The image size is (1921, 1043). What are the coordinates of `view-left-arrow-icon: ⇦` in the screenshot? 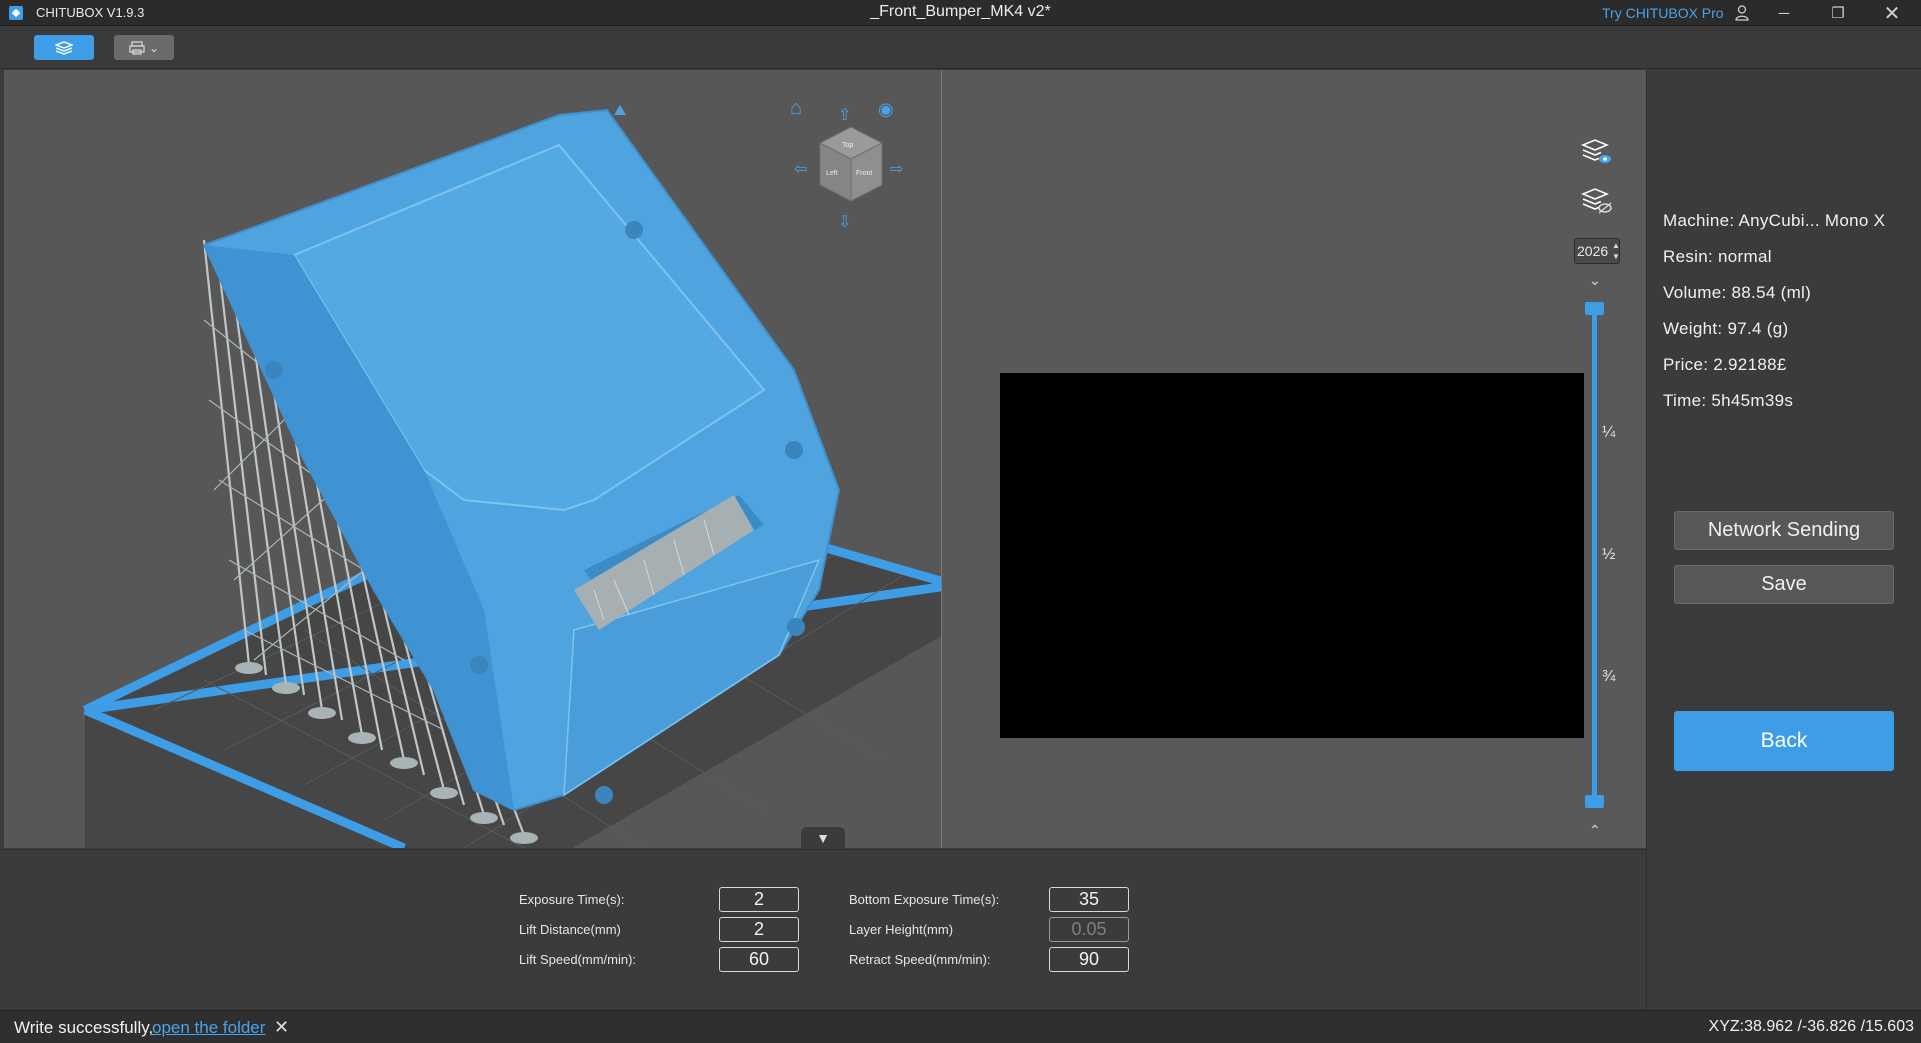 It's located at (800, 169).